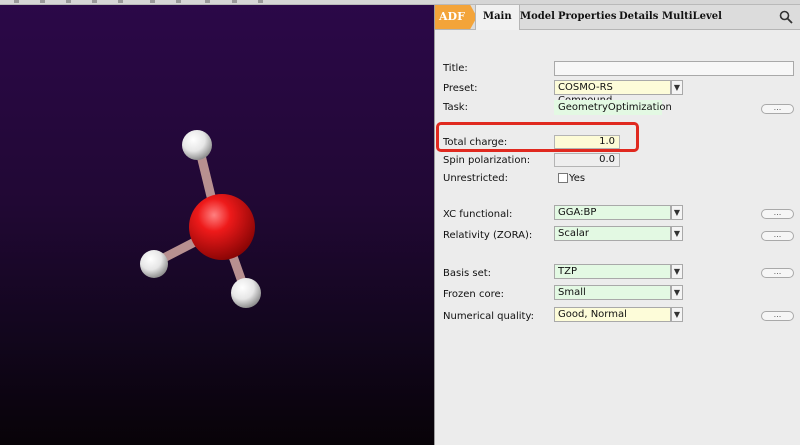 Image resolution: width=800 pixels, height=445 pixels. I want to click on total-charge-highlight-box, so click(537, 137).